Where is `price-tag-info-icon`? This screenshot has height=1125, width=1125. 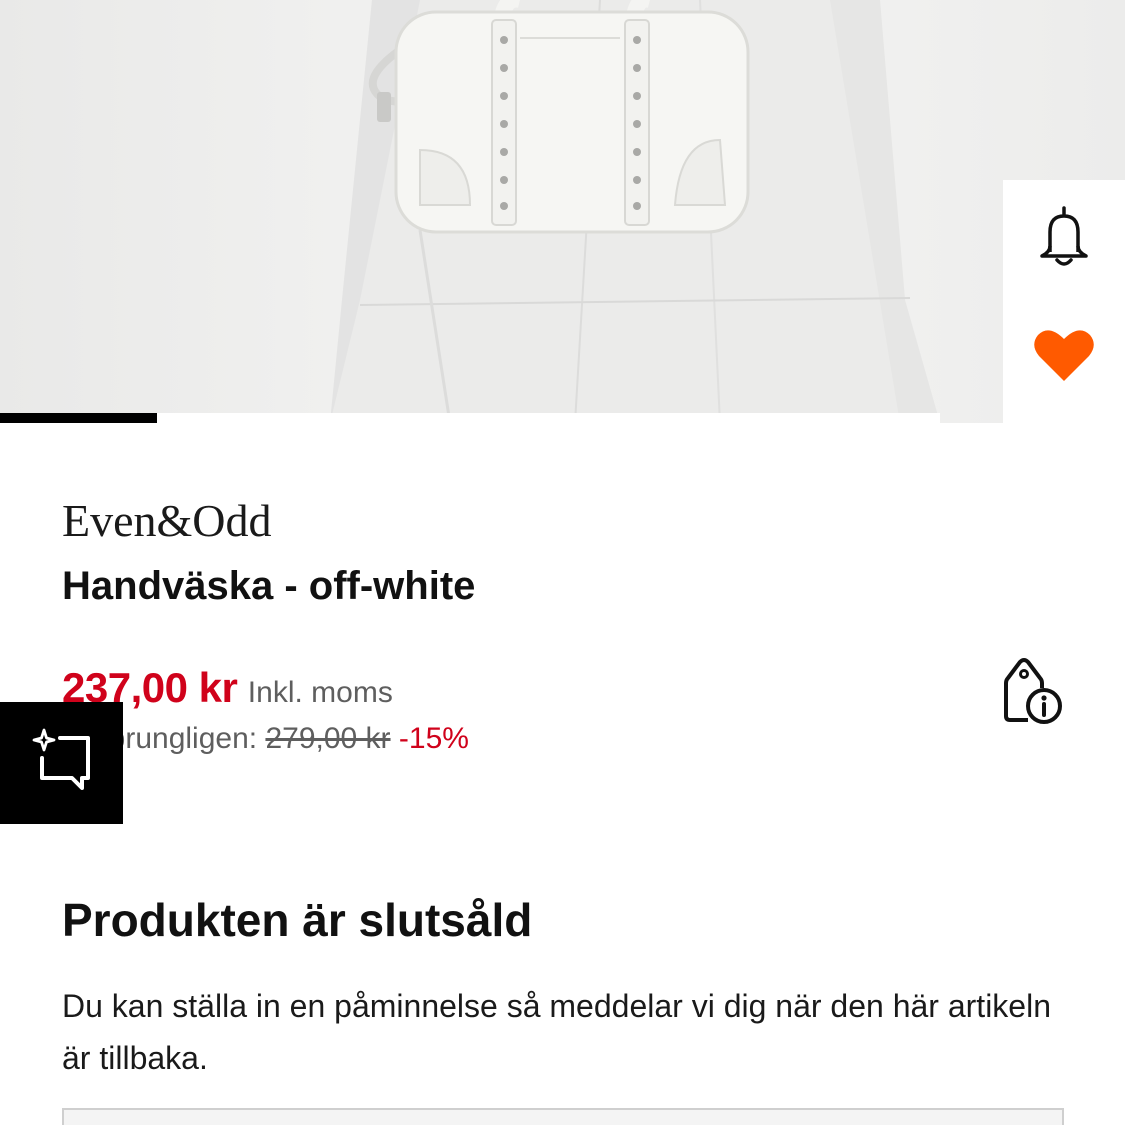 price-tag-info-icon is located at coordinates (1033, 694).